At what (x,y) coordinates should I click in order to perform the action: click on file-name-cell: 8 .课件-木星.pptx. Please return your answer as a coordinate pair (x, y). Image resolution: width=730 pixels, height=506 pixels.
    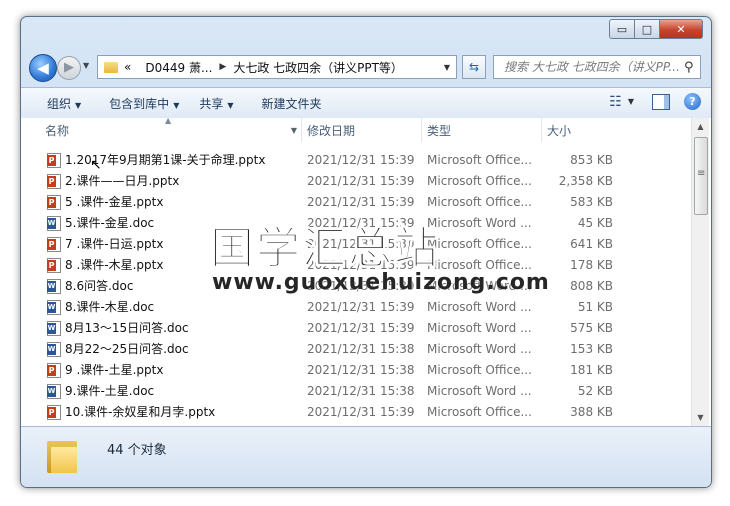
    Looking at the image, I should click on (105, 265).